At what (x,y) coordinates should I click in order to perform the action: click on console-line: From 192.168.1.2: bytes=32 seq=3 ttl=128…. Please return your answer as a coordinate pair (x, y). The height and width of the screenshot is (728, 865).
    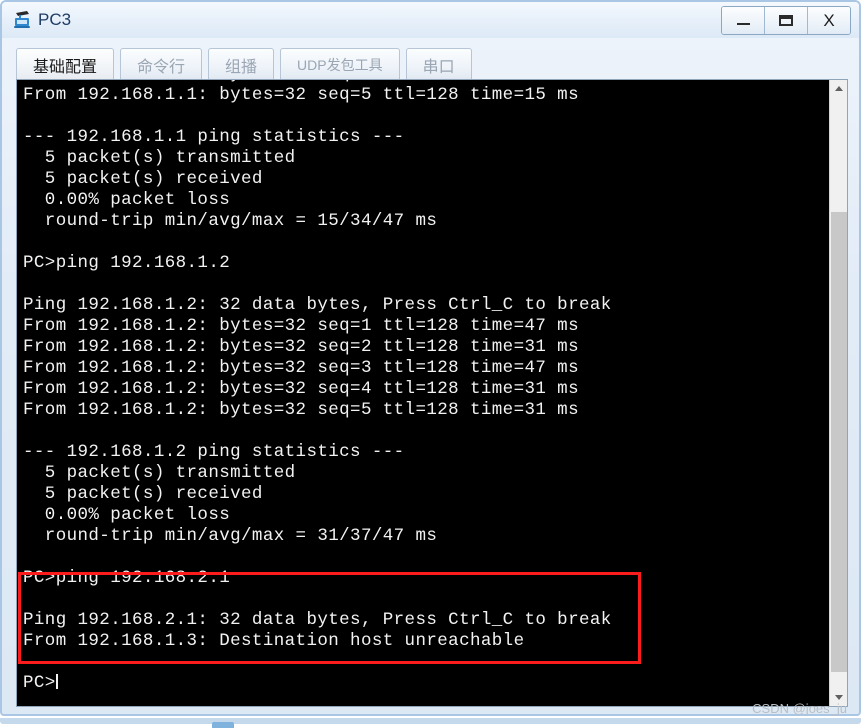
    Looking at the image, I should click on (301, 368).